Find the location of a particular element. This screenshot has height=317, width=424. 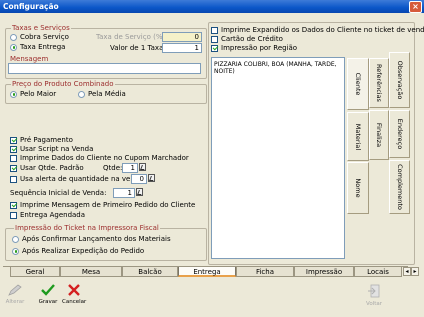

tab-scroll-left-button: ◂ is located at coordinates (407, 271).